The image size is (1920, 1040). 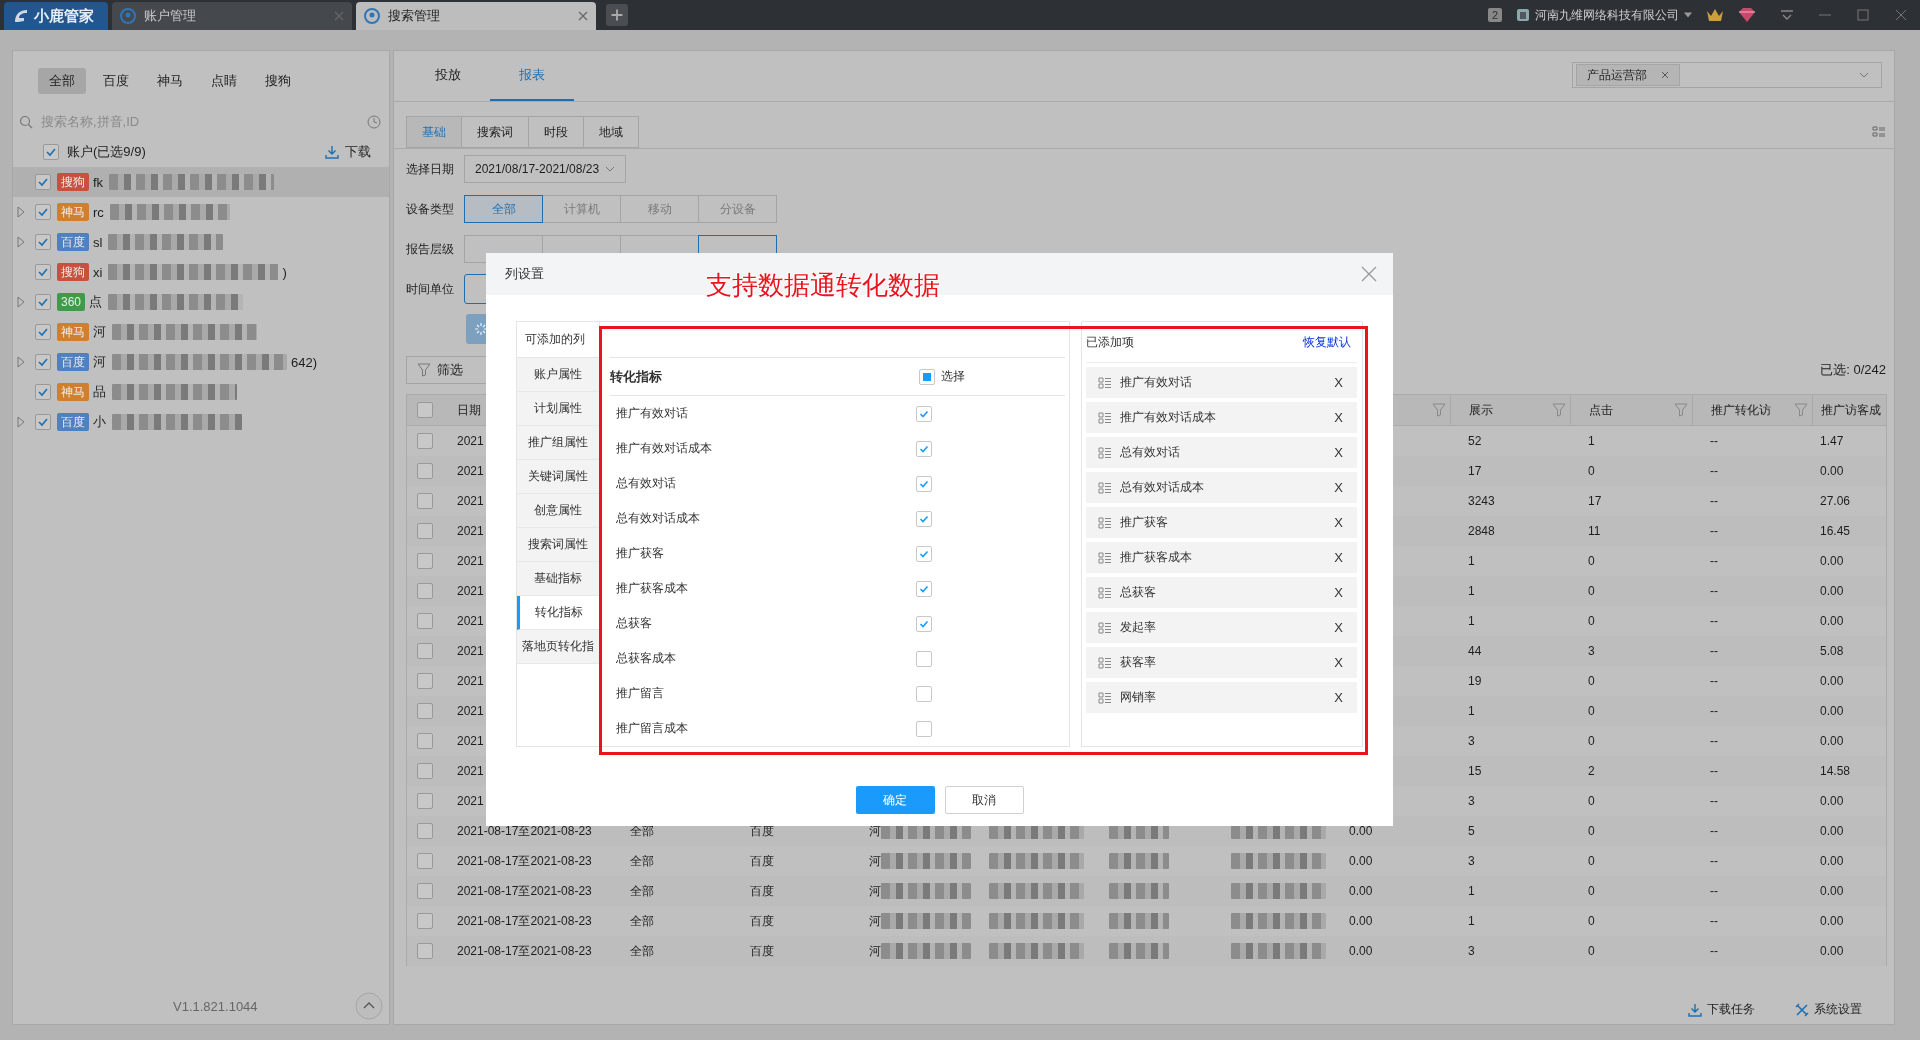 I want to click on account-row: 百度 小, so click(x=201, y=422).